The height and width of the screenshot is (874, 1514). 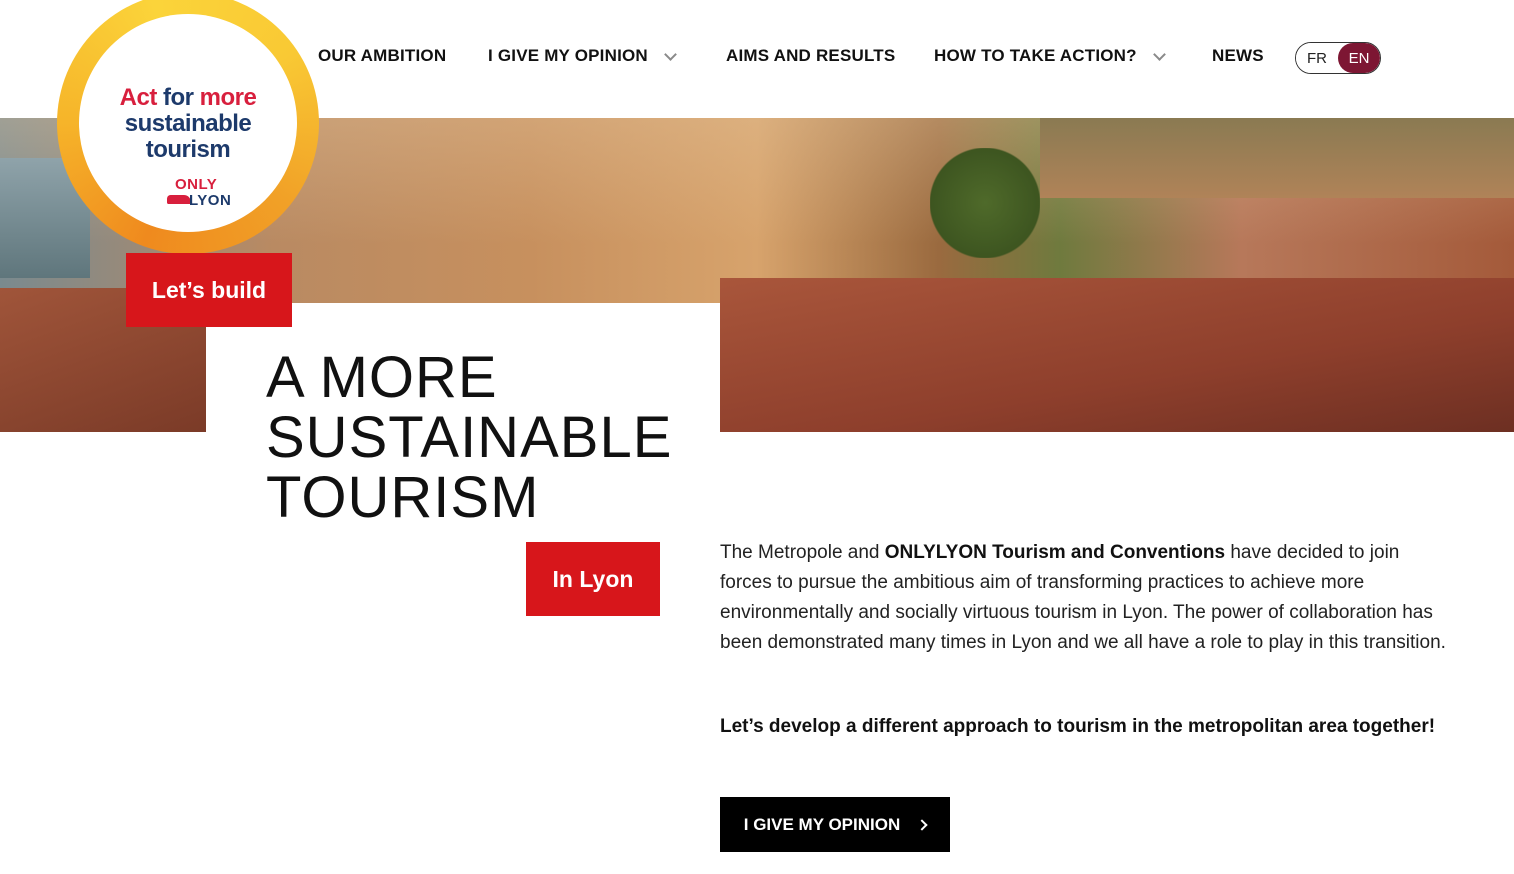 I want to click on nav-give-opinion: I GIVE MY OPINION, so click(x=582, y=56).